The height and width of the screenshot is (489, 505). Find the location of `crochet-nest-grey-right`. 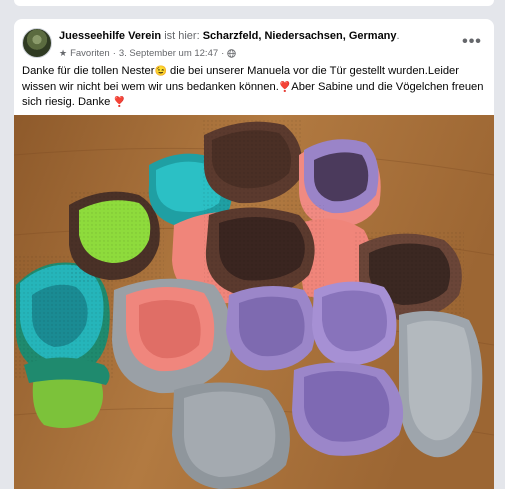

crochet-nest-grey-right is located at coordinates (440, 384).